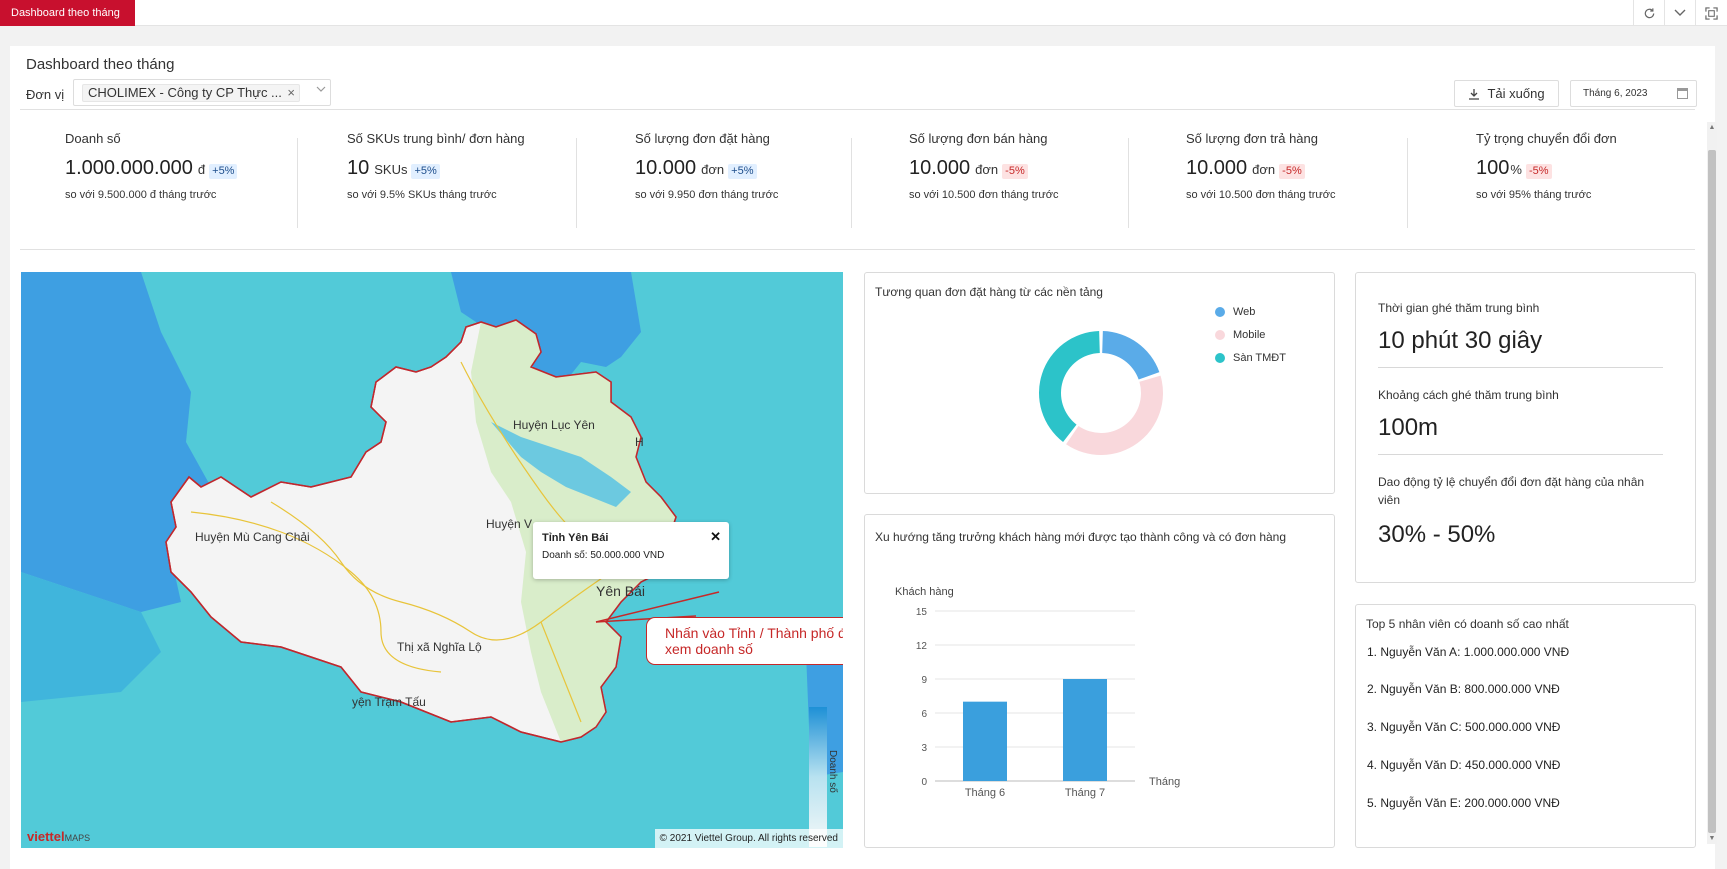 The height and width of the screenshot is (869, 1727). I want to click on kpi-compare: so với 9.950 đơn tháng trước, so click(707, 195).